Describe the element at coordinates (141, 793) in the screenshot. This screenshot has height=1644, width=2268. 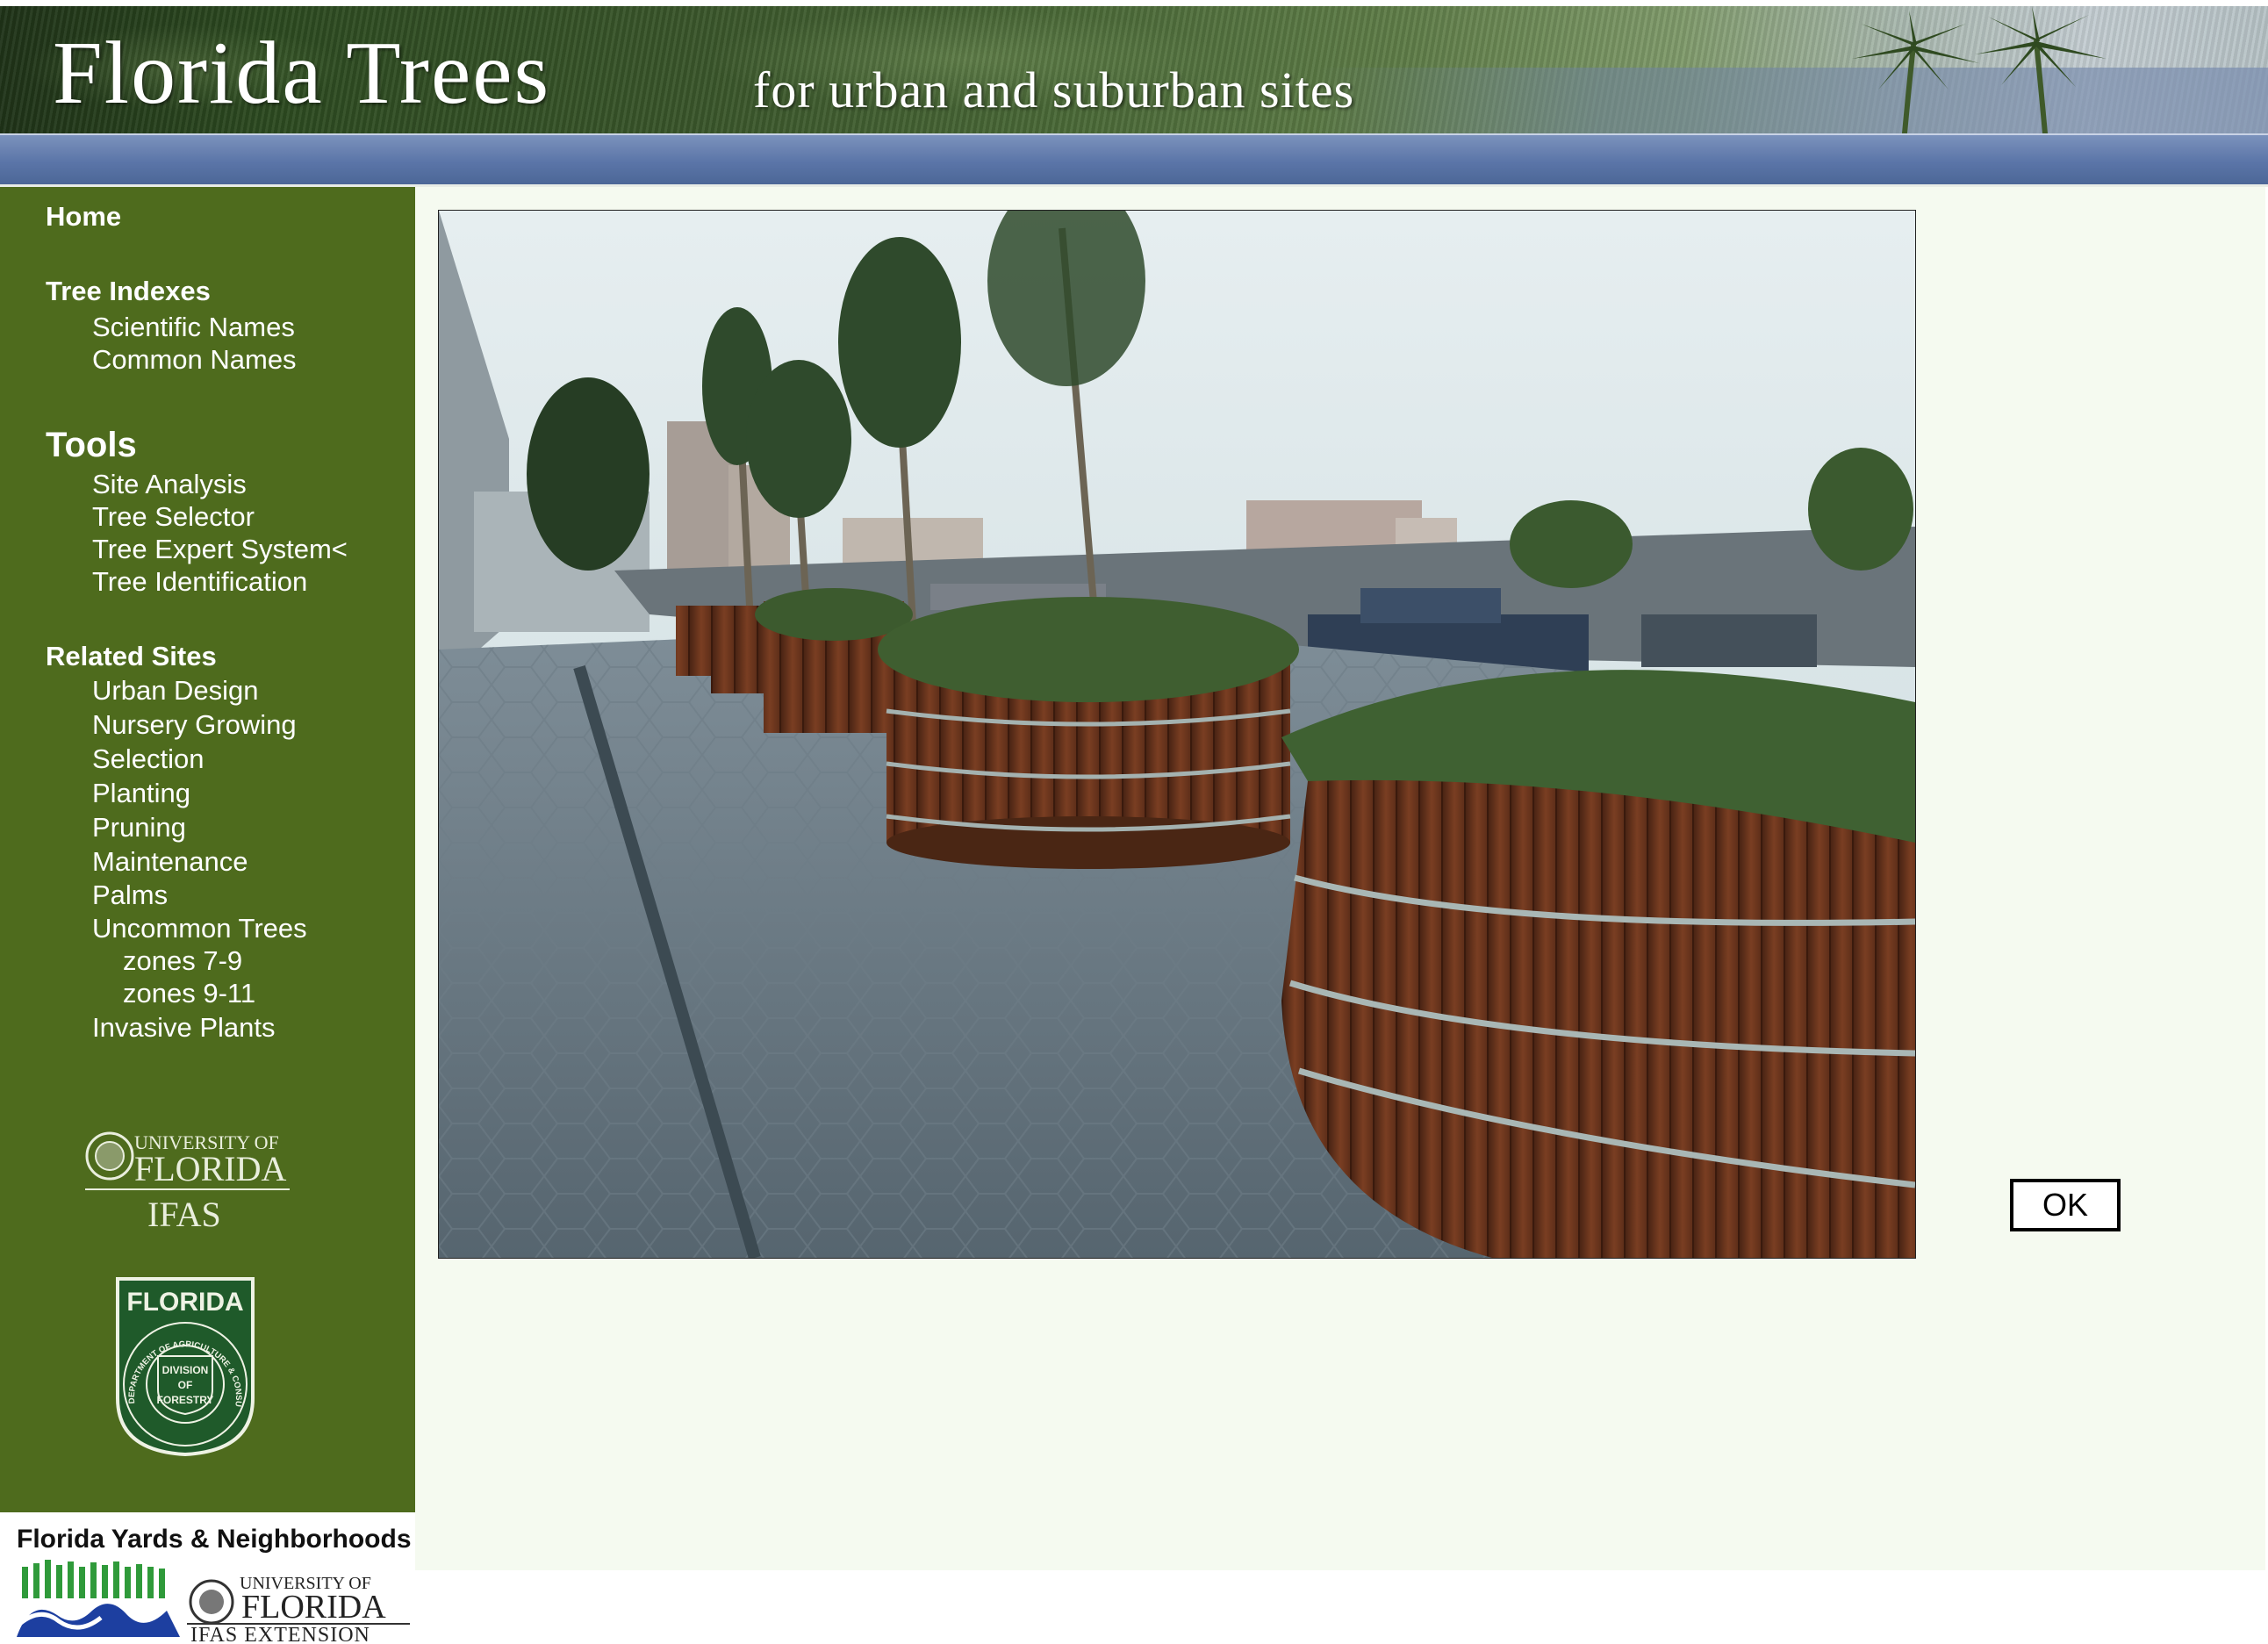
I see `nav-planting: Planting` at that location.